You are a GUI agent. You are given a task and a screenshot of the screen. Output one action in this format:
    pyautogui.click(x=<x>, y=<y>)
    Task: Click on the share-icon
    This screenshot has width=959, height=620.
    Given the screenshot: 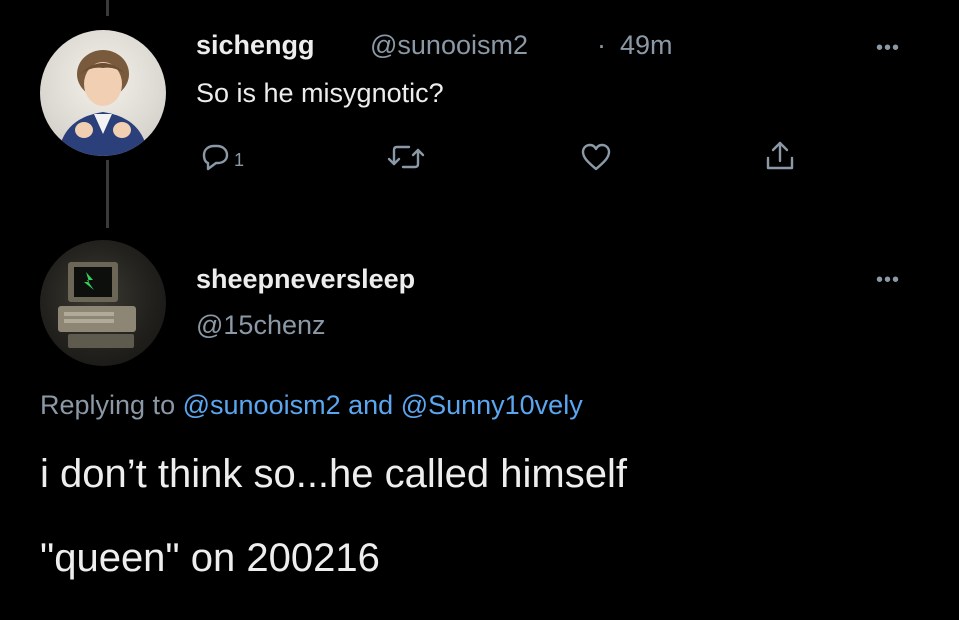 What is the action you would take?
    pyautogui.click(x=780, y=156)
    